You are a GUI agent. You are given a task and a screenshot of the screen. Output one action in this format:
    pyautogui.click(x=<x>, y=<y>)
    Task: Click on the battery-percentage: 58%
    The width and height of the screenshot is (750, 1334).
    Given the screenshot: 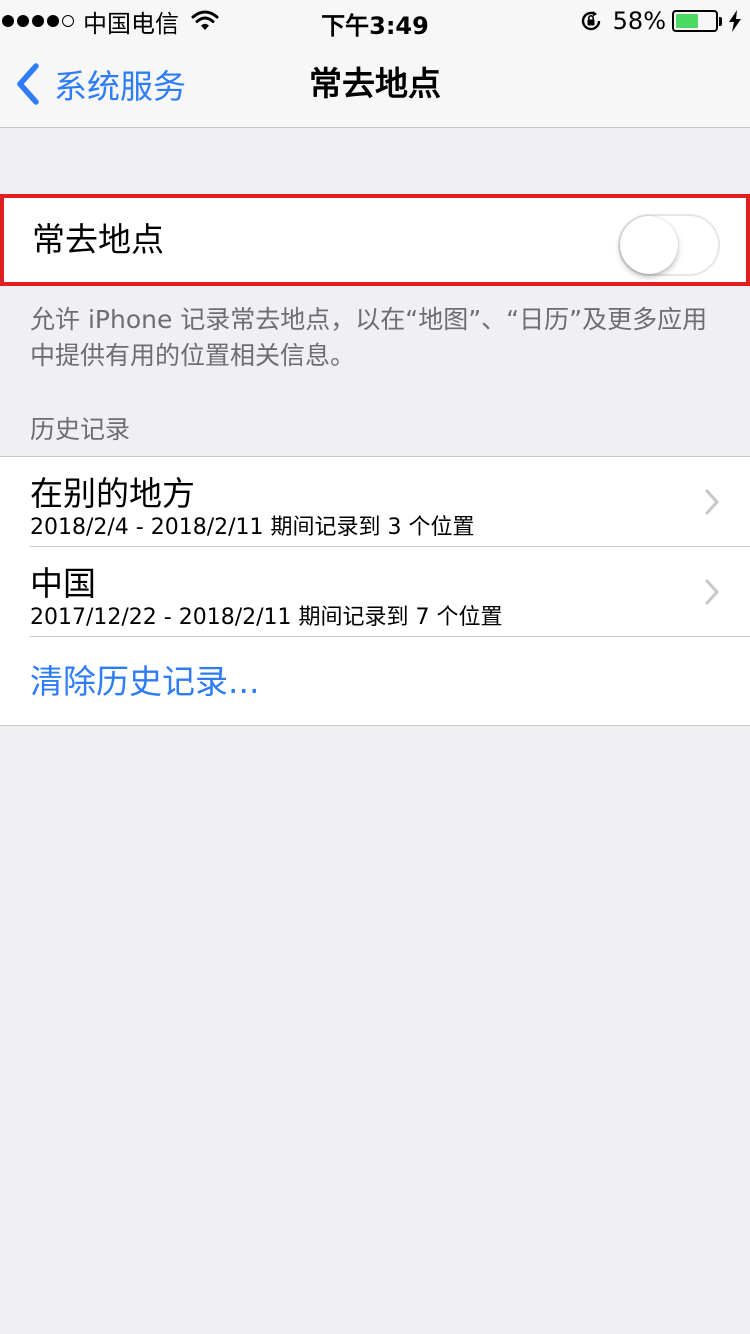 What is the action you would take?
    pyautogui.click(x=639, y=21)
    